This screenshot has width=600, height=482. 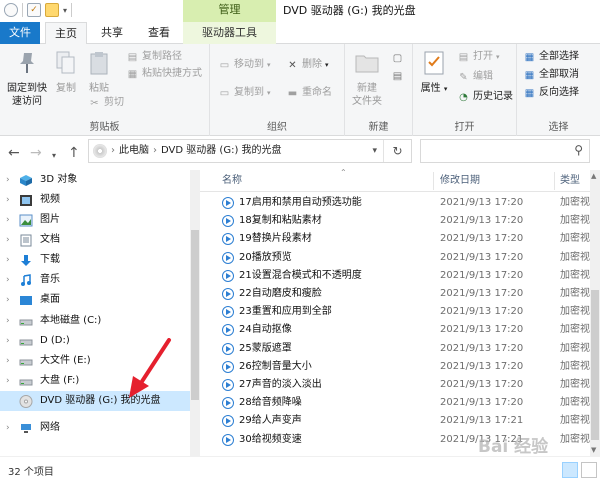 I want to click on tab-view: 查看, so click(x=159, y=33).